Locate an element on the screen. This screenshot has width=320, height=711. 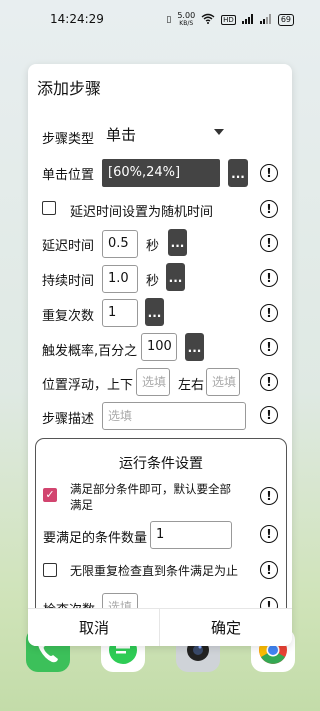
delay-info-icon: ! is located at coordinates (269, 243).